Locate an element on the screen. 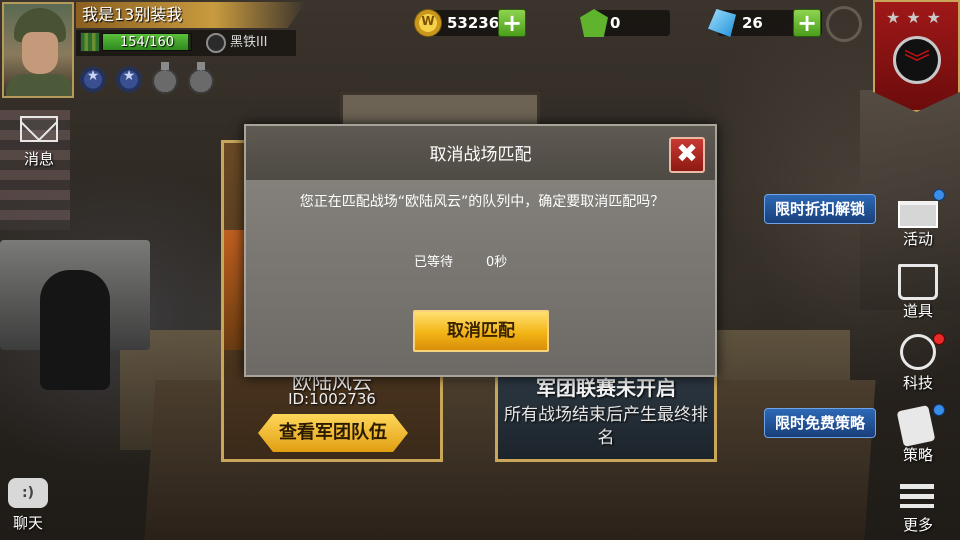 This screenshot has height=540, width=960. chat-button: :) 聊天 is located at coordinates (28, 505).